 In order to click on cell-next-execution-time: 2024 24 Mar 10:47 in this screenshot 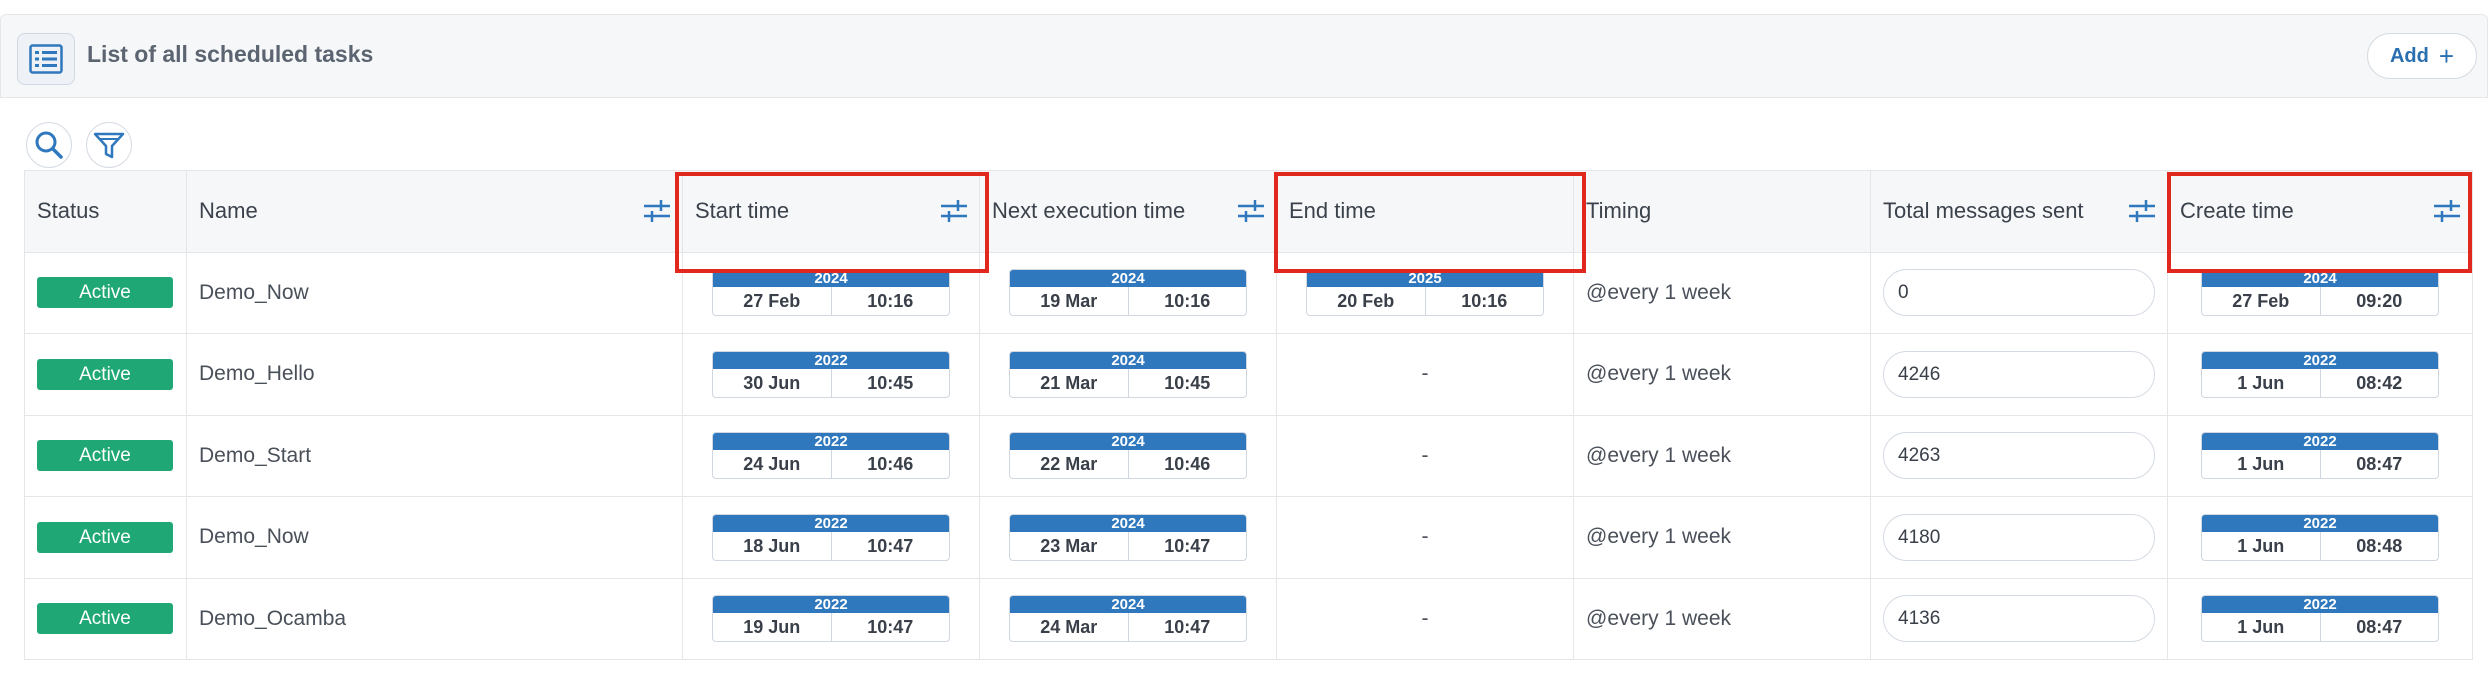, I will do `click(1128, 618)`.